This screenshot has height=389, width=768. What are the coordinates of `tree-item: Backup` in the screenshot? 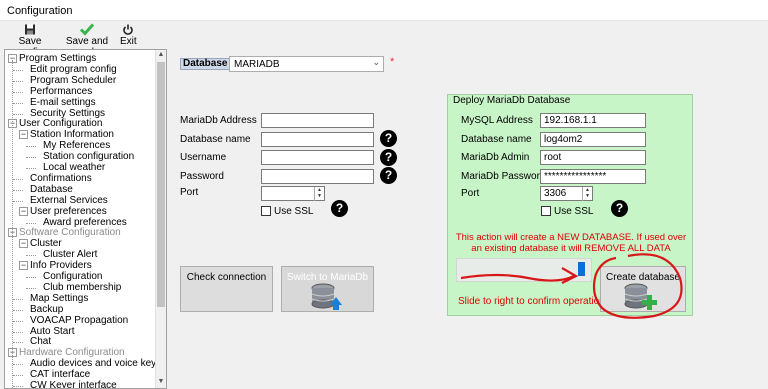 It's located at (46, 309).